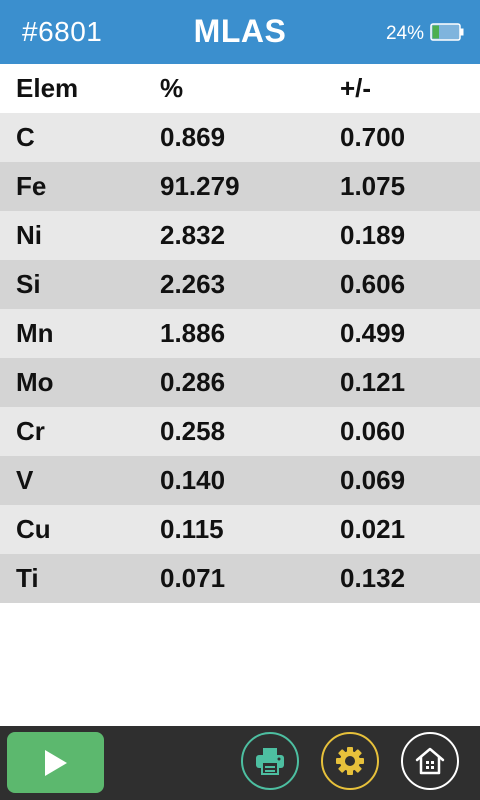  Describe the element at coordinates (35, 382) in the screenshot. I see `element-symbol: Mo` at that location.